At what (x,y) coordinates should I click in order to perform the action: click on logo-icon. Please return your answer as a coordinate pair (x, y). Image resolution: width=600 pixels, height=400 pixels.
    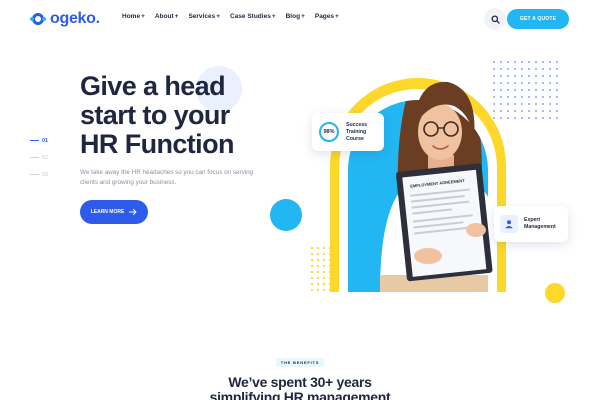
    Looking at the image, I should click on (38, 19).